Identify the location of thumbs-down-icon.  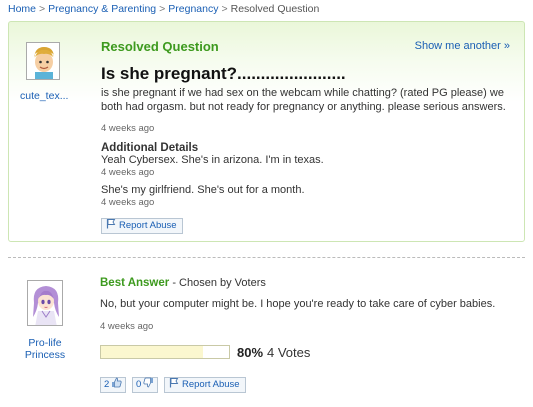
(148, 385).